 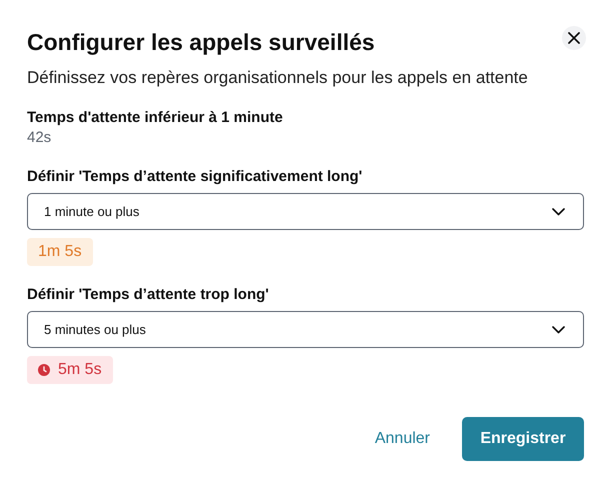 I want to click on dialog-subtitle: Définissez vos repères organisationnels pour les appels en attente, so click(x=278, y=78).